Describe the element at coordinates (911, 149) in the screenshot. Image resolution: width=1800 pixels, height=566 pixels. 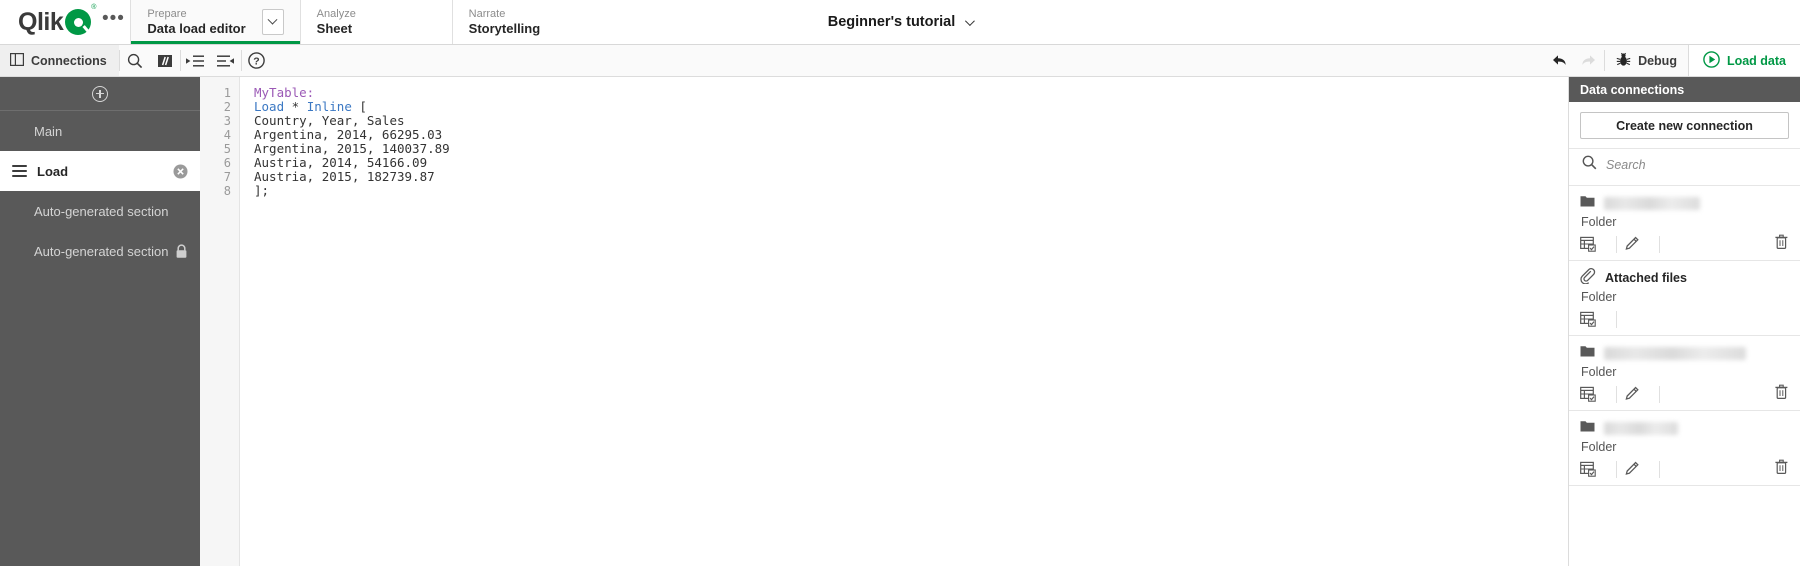
I see `code-line: Argentina, 2015, 140037.89` at that location.